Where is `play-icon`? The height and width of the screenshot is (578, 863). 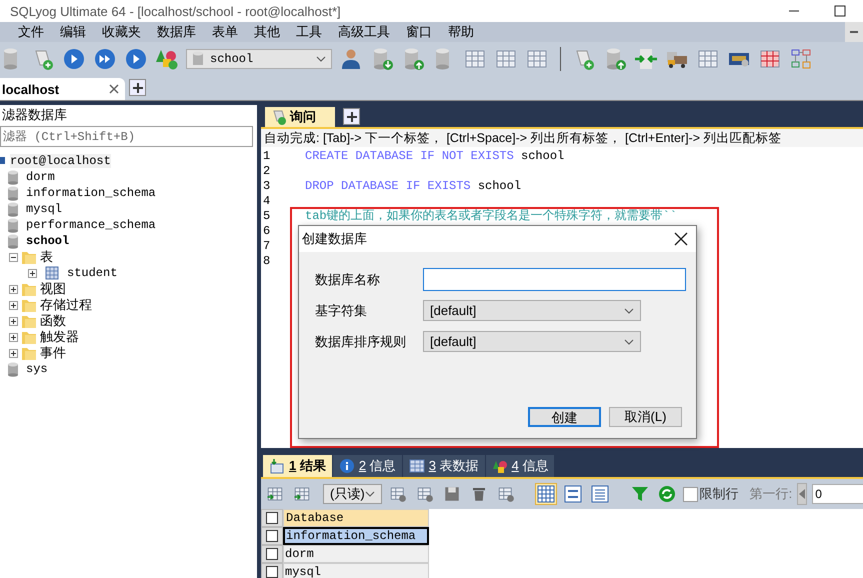 play-icon is located at coordinates (74, 59).